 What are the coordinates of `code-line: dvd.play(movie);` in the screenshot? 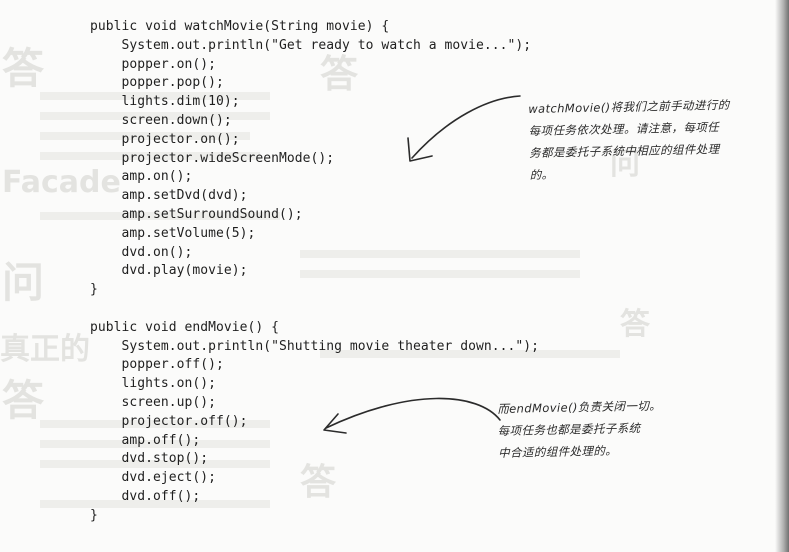 It's located at (169, 271).